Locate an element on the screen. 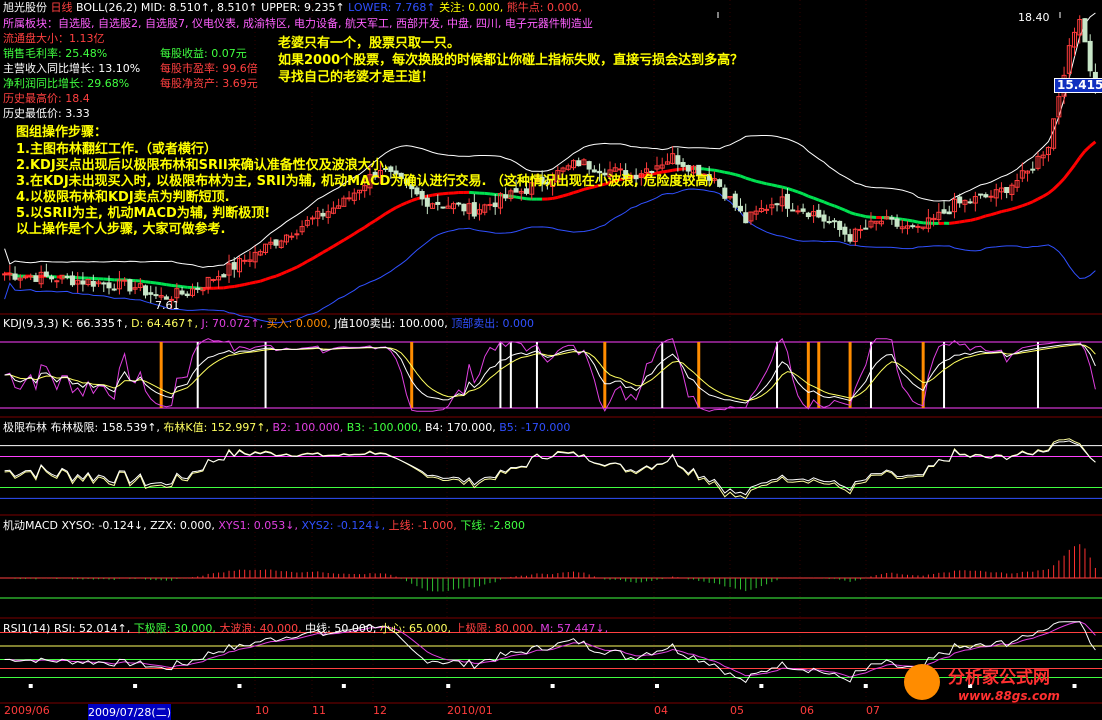 The image size is (1102, 720). rsi-careful: 小心: 65.000, is located at coordinates (415, 628).